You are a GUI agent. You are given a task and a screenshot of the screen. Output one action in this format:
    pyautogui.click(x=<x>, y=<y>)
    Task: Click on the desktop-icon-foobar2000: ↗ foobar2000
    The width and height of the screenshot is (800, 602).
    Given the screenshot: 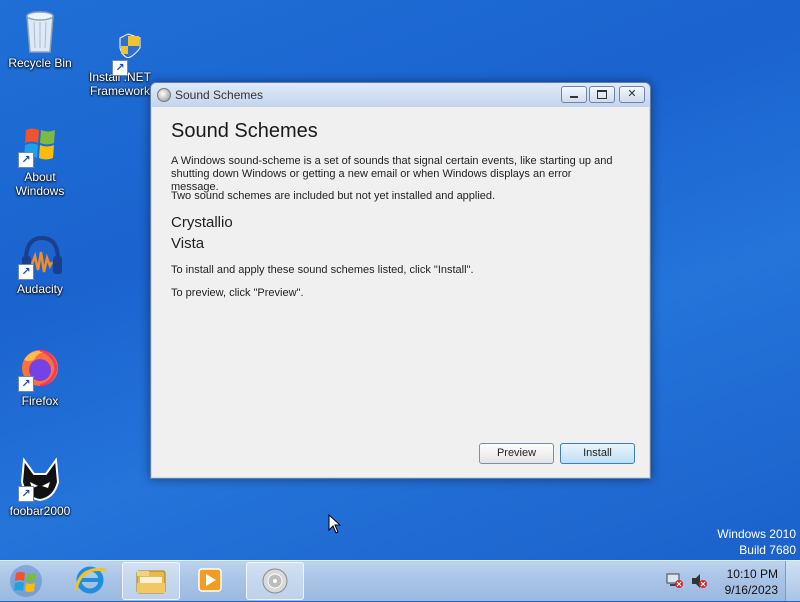 What is the action you would take?
    pyautogui.click(x=40, y=487)
    